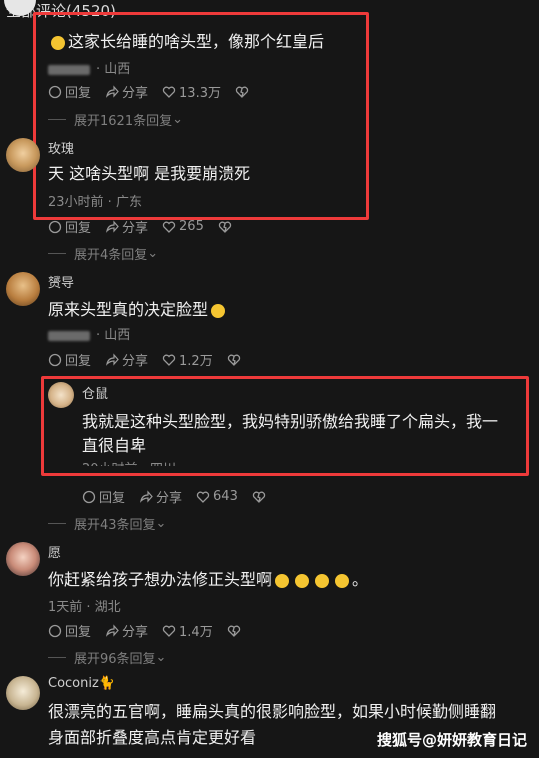  Describe the element at coordinates (153, 359) in the screenshot. I see `comment-actions: 回复 分享 1.2万` at that location.